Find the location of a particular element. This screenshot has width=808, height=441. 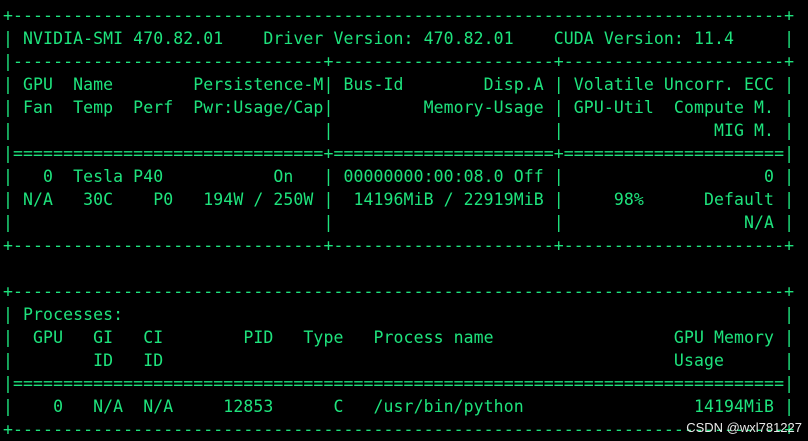

watermark-text: CSDN @wxl781227 is located at coordinates (744, 427).